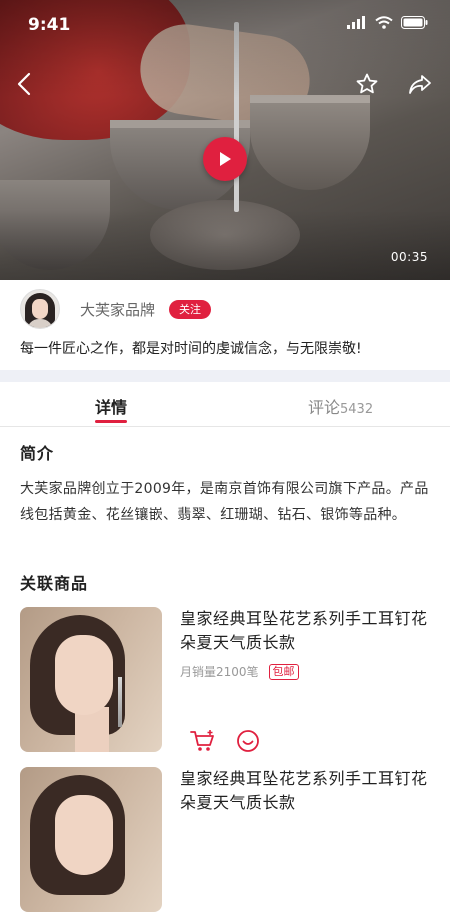 This screenshot has height=917, width=450. What do you see at coordinates (384, 22) in the screenshot?
I see `wifi-icon` at bounding box center [384, 22].